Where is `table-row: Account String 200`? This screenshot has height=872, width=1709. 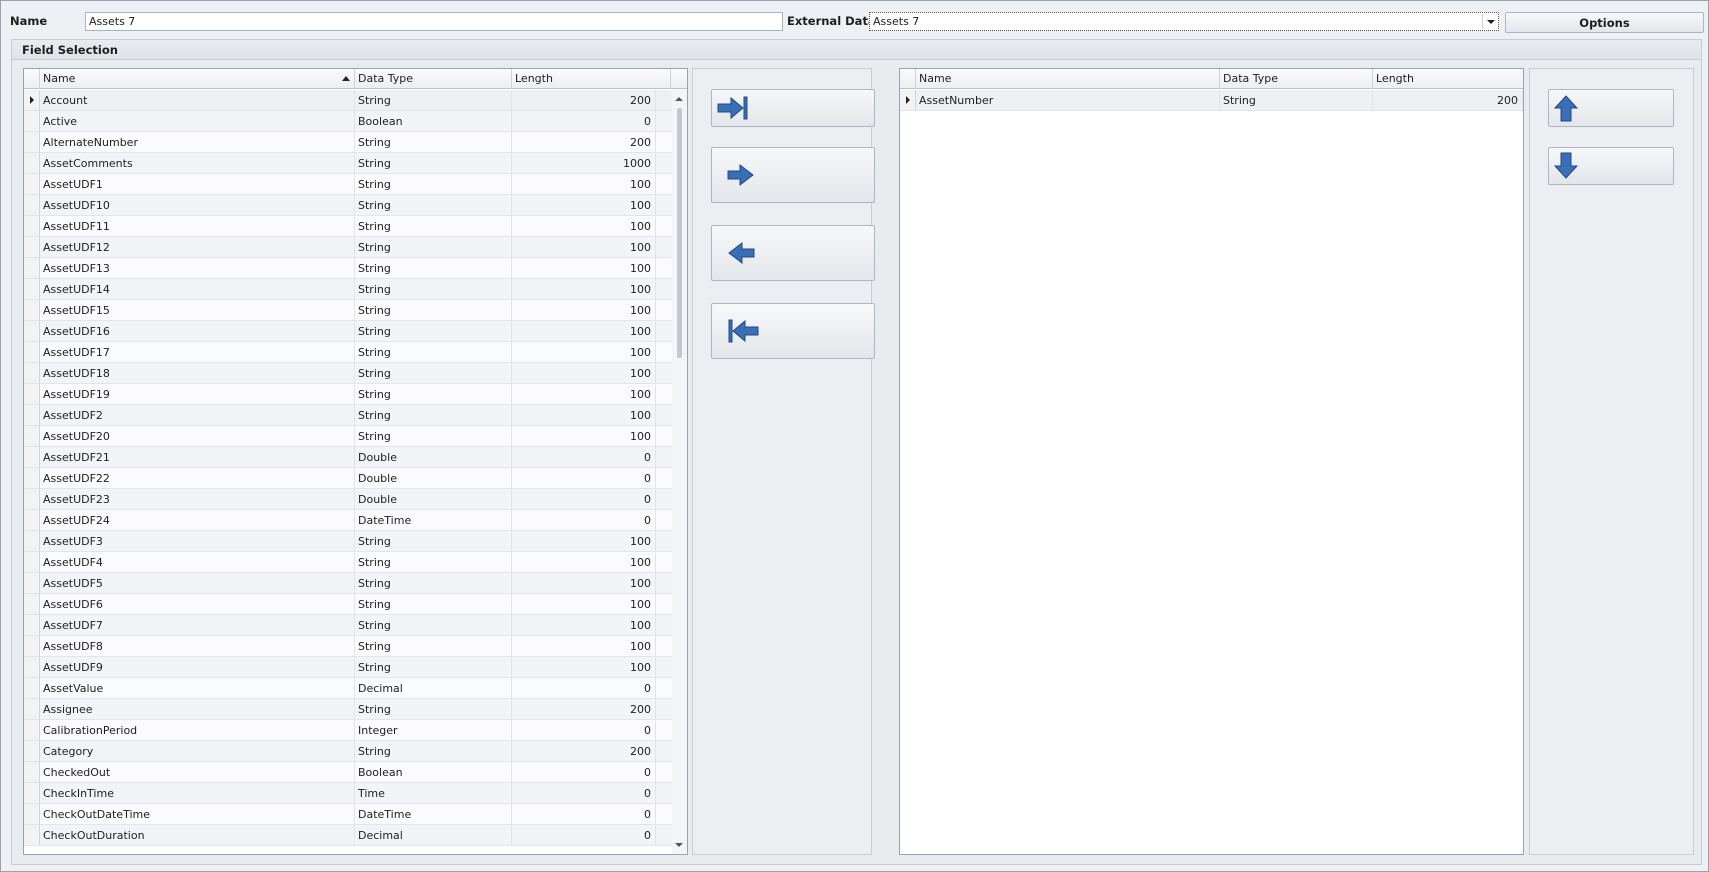 table-row: Account String 200 is located at coordinates (348, 100).